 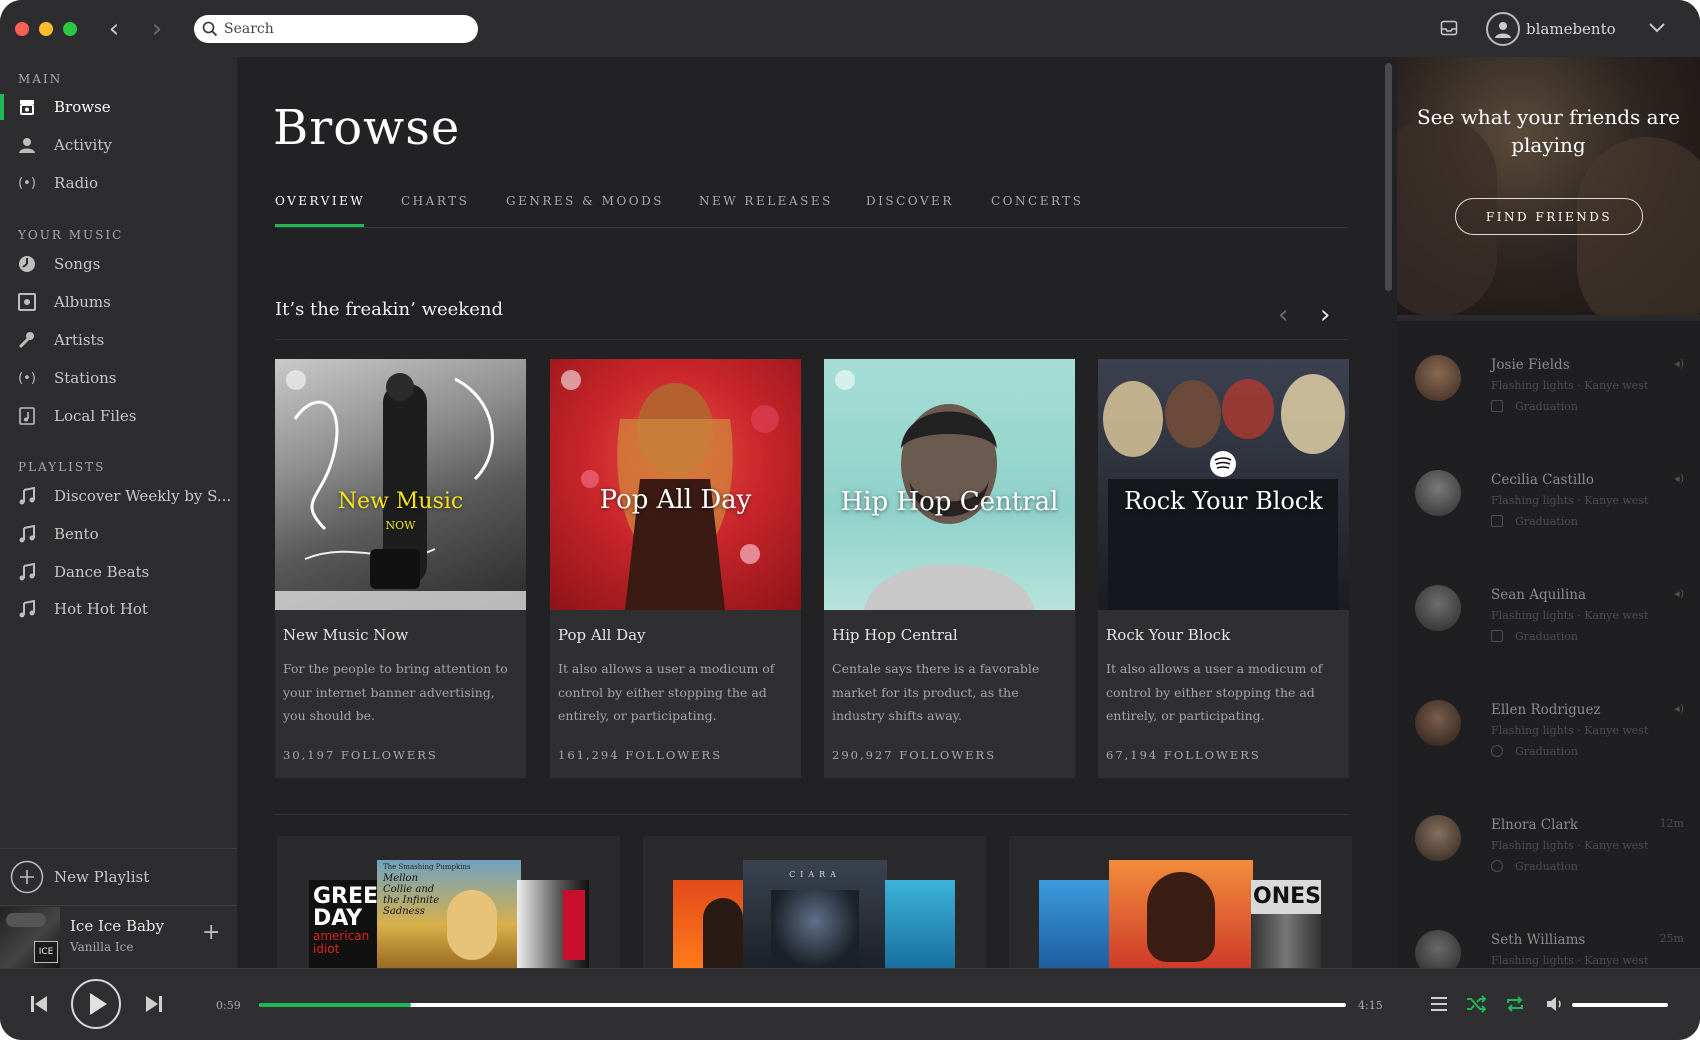 I want to click on back-arrow-icon: ‹, so click(x=114, y=29).